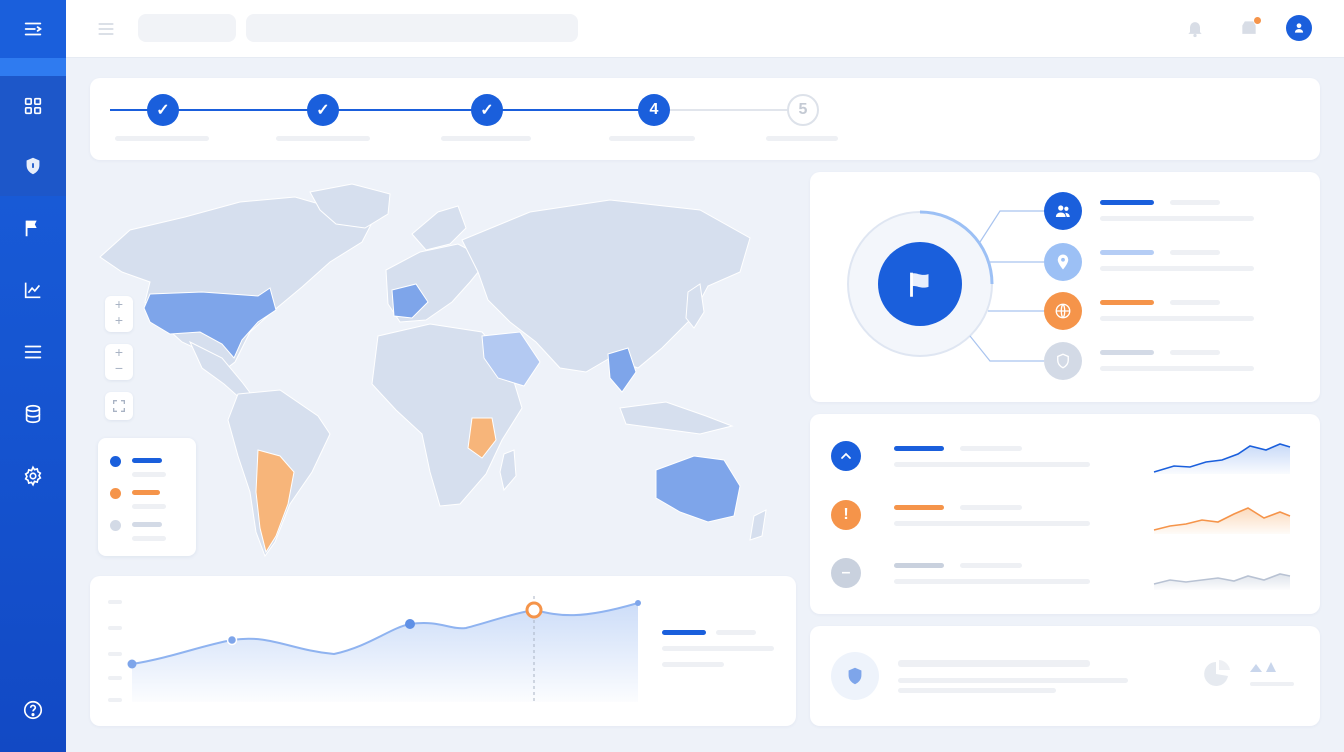  I want to click on hub-node-users-value, so click(1195, 202).